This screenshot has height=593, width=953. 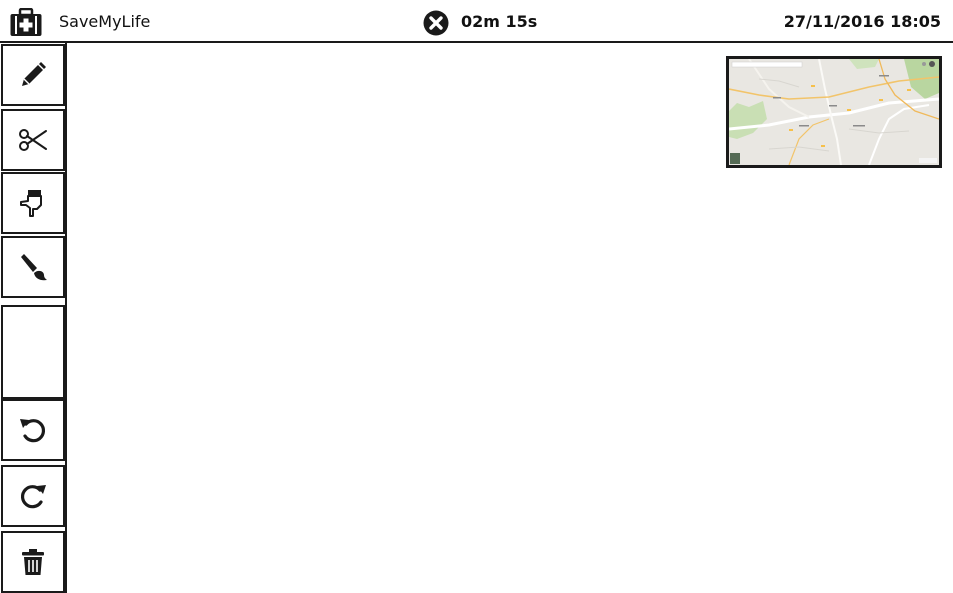 I want to click on scissors-tool-button, so click(x=33, y=140).